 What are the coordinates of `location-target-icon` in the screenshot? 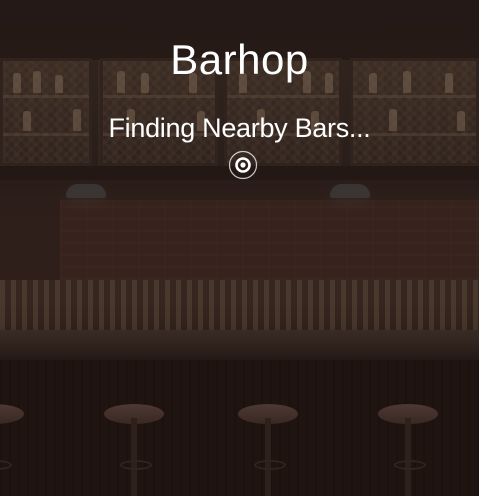 It's located at (243, 165).